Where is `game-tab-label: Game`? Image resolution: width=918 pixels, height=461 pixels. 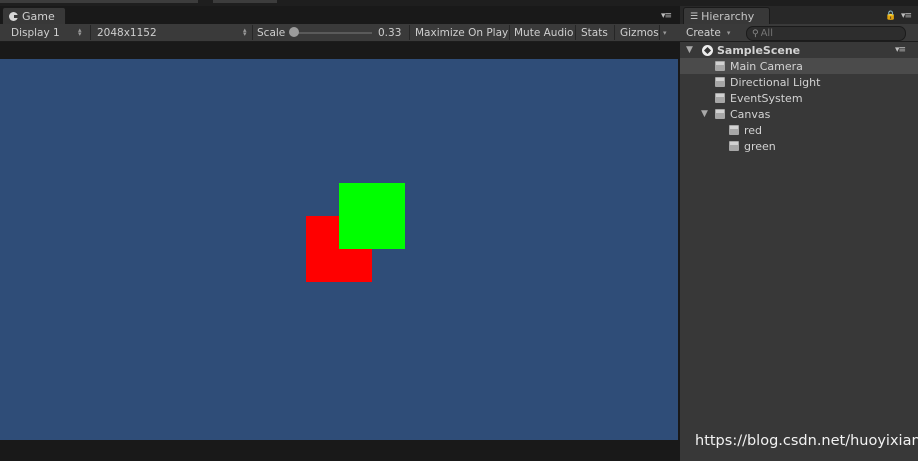
game-tab-label: Game is located at coordinates (38, 16).